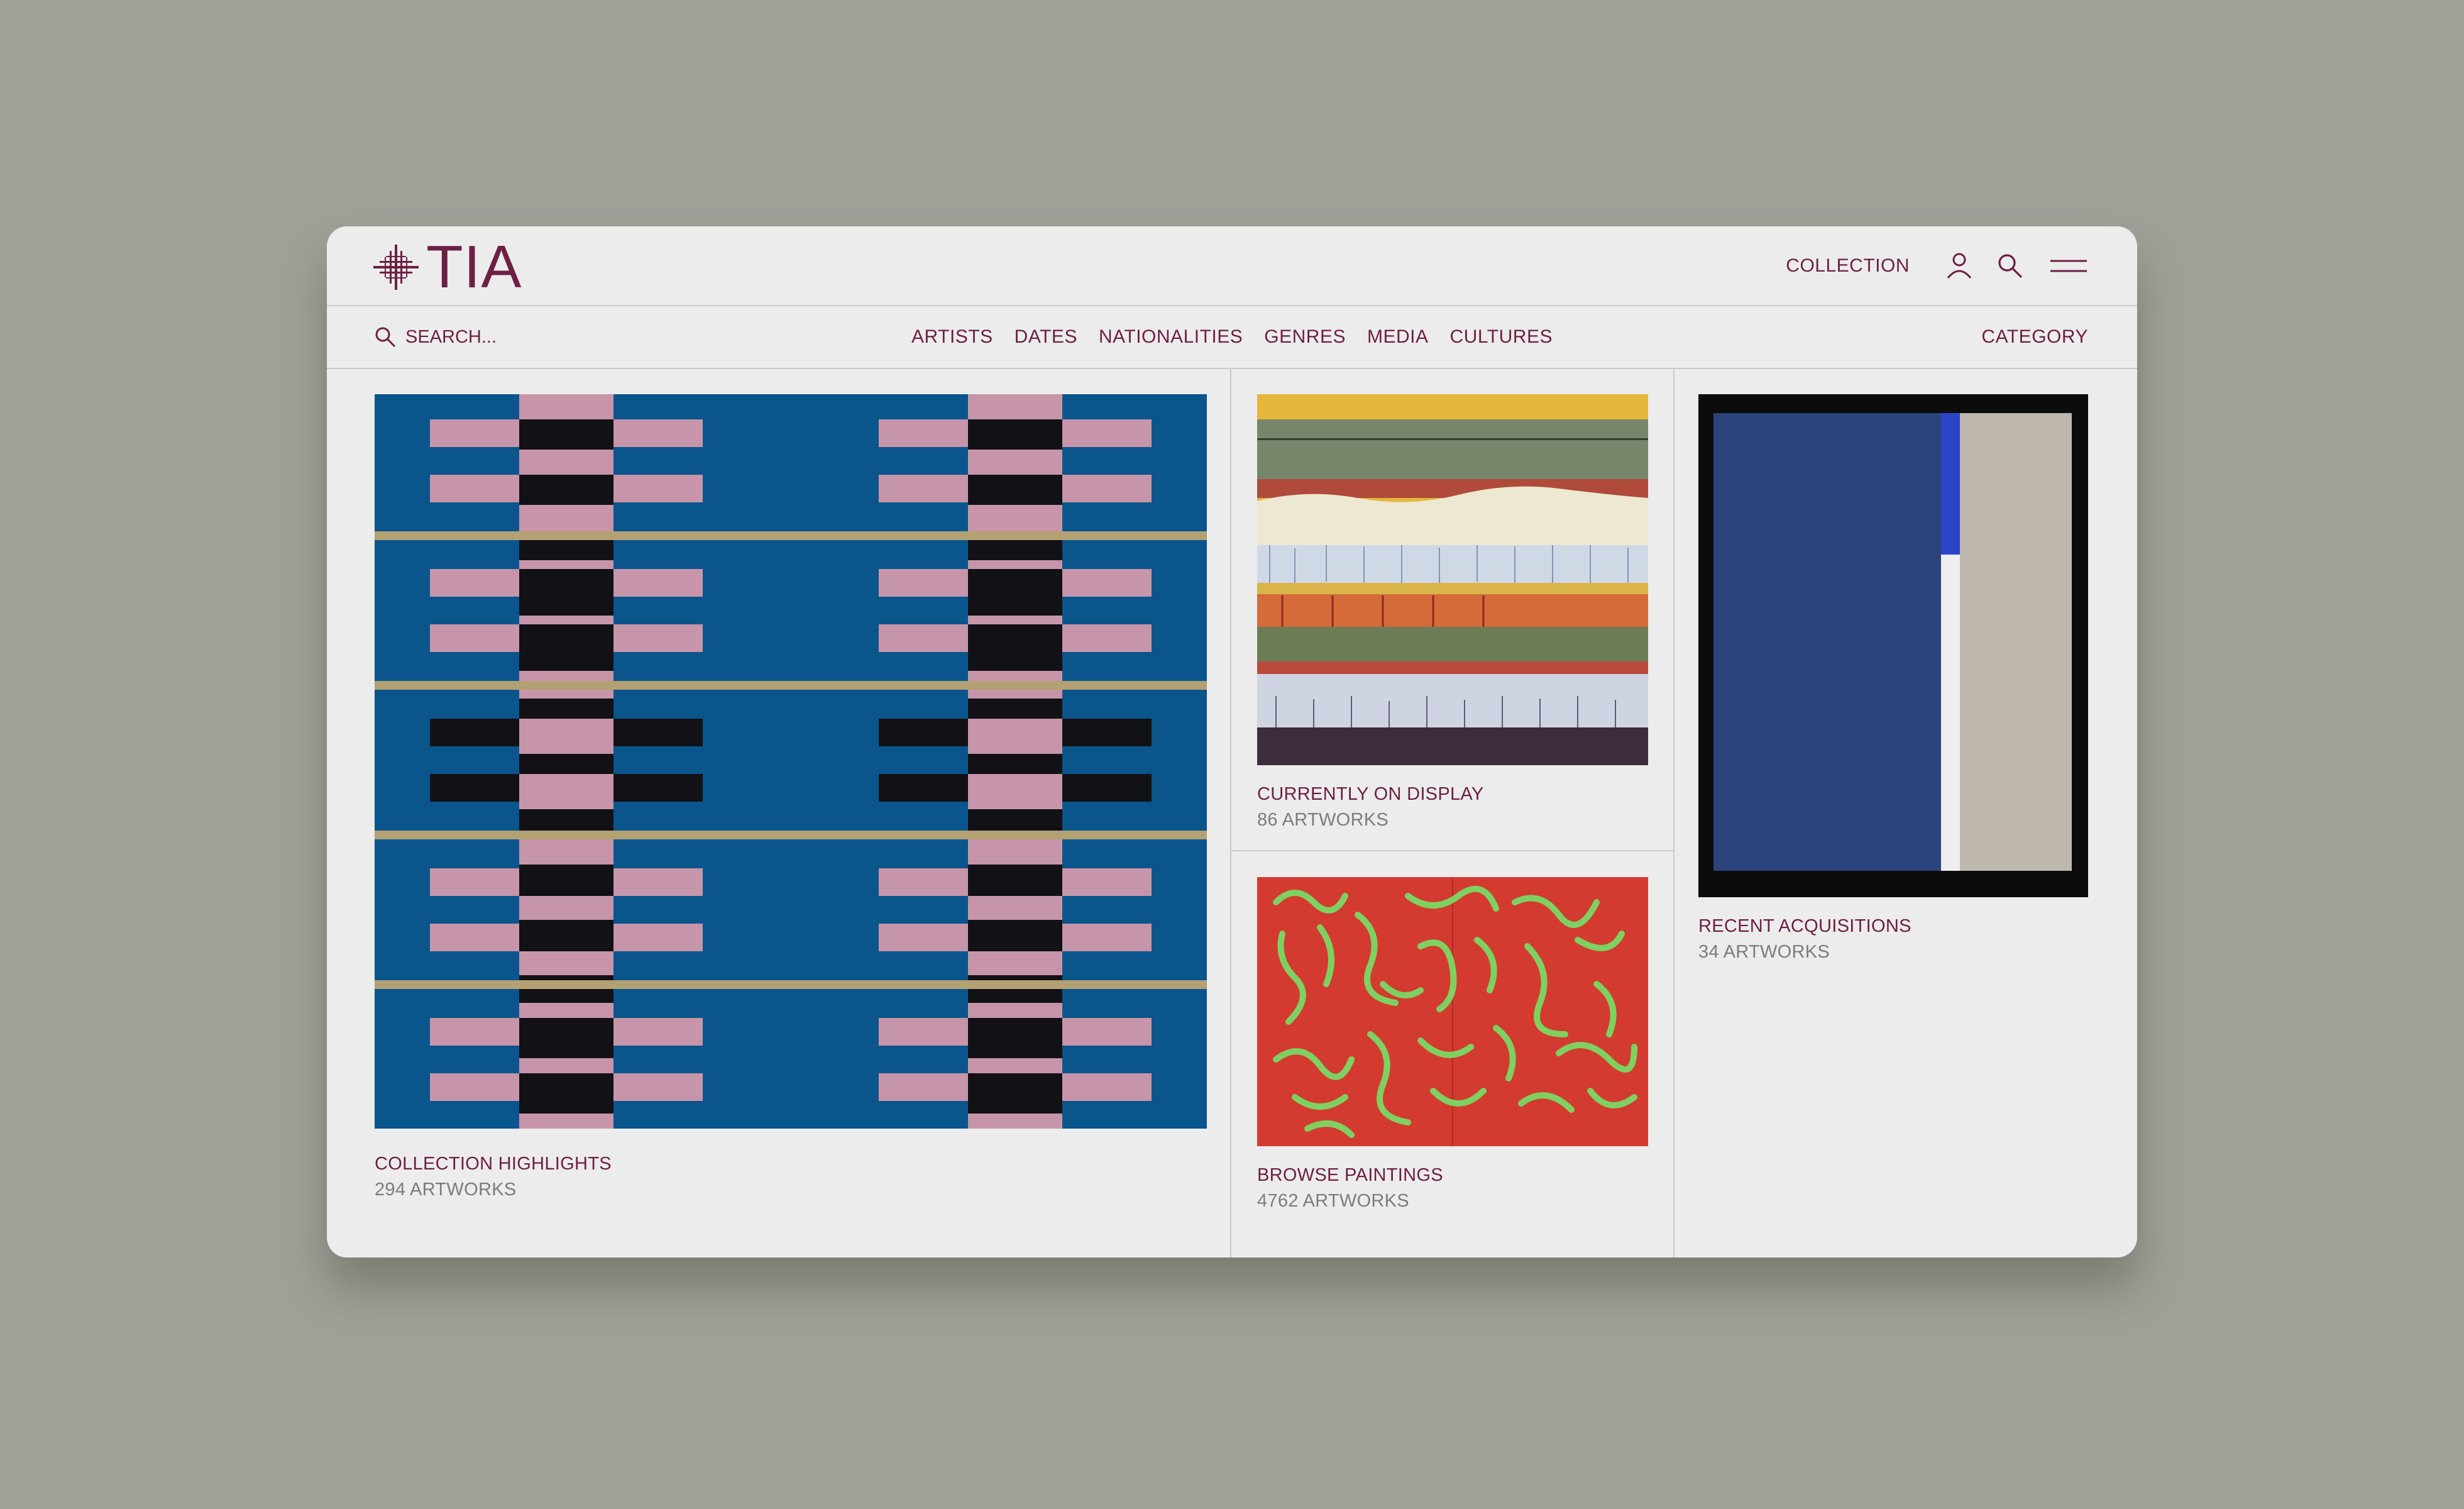 Image resolution: width=2464 pixels, height=1509 pixels. I want to click on filter-genres: GENRES, so click(1305, 337).